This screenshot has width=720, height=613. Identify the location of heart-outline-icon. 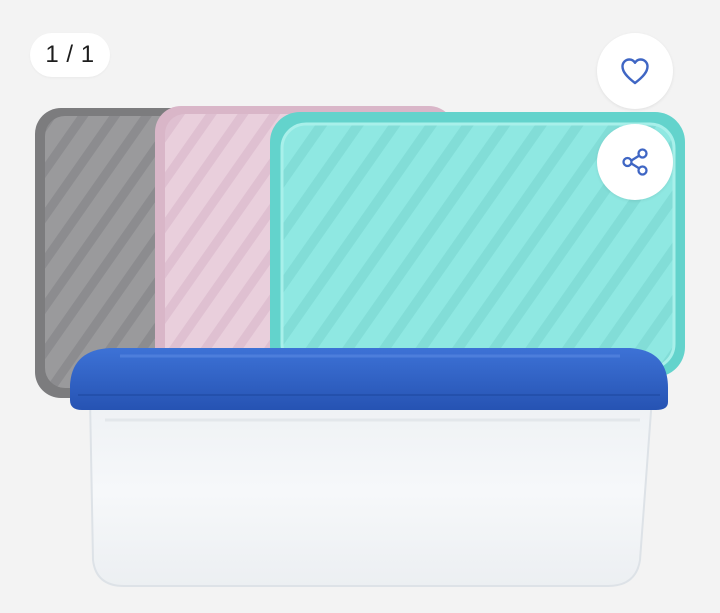
(635, 71).